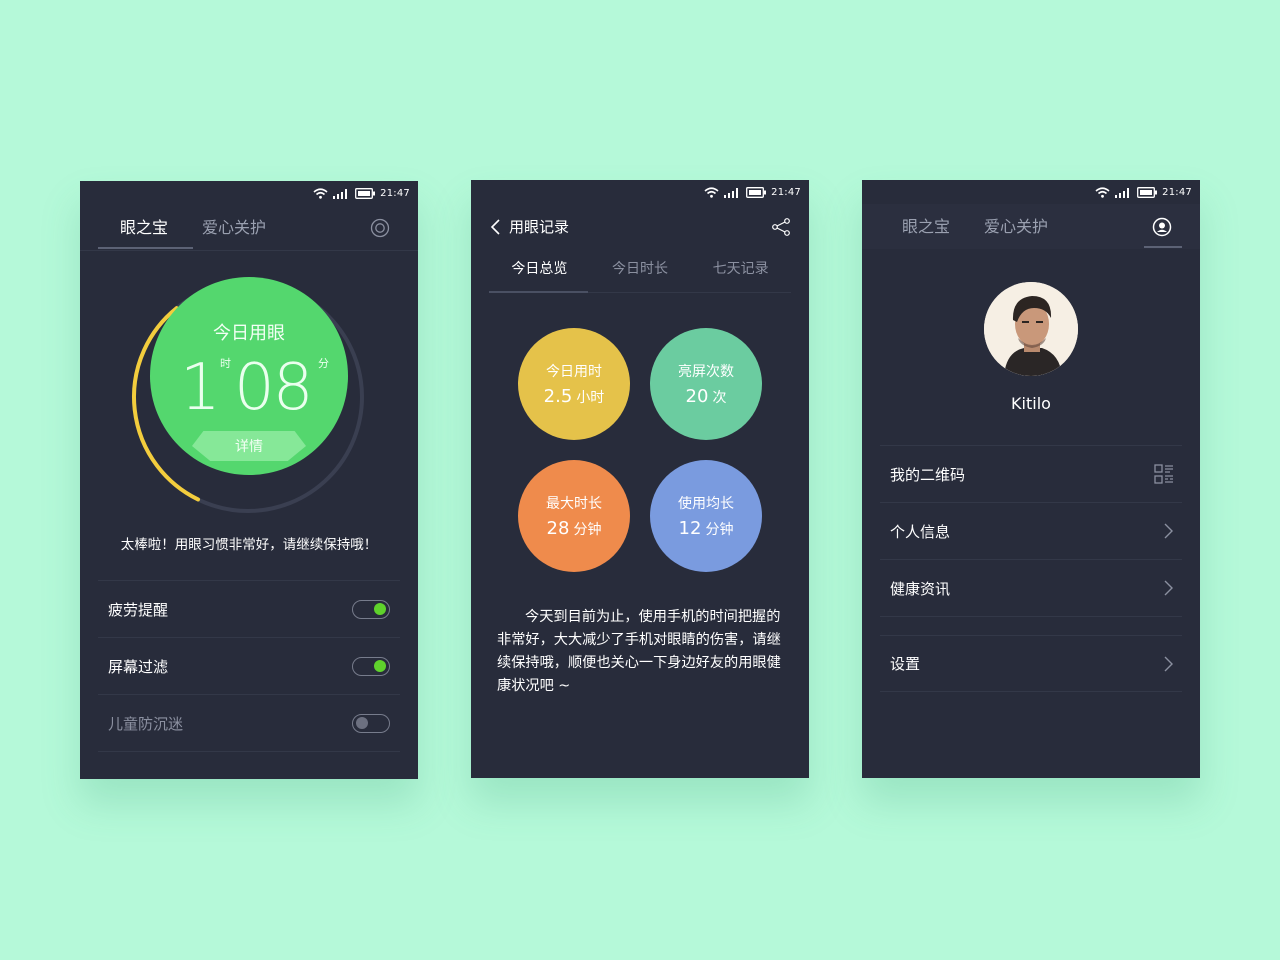  I want to click on menu-item-qr-code: 我的二维码, so click(1031, 474).